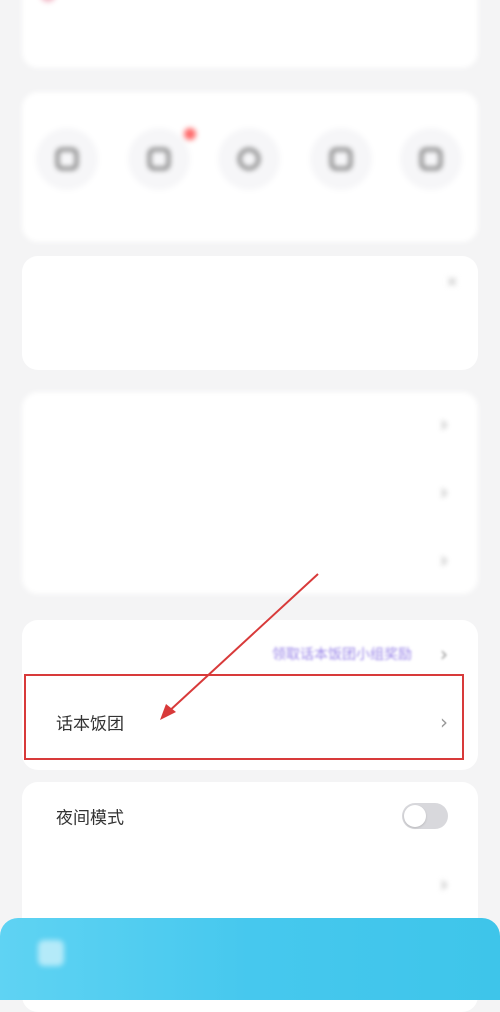 The image size is (500, 1012). Describe the element at coordinates (250, 959) in the screenshot. I see `bottom-bar` at that location.